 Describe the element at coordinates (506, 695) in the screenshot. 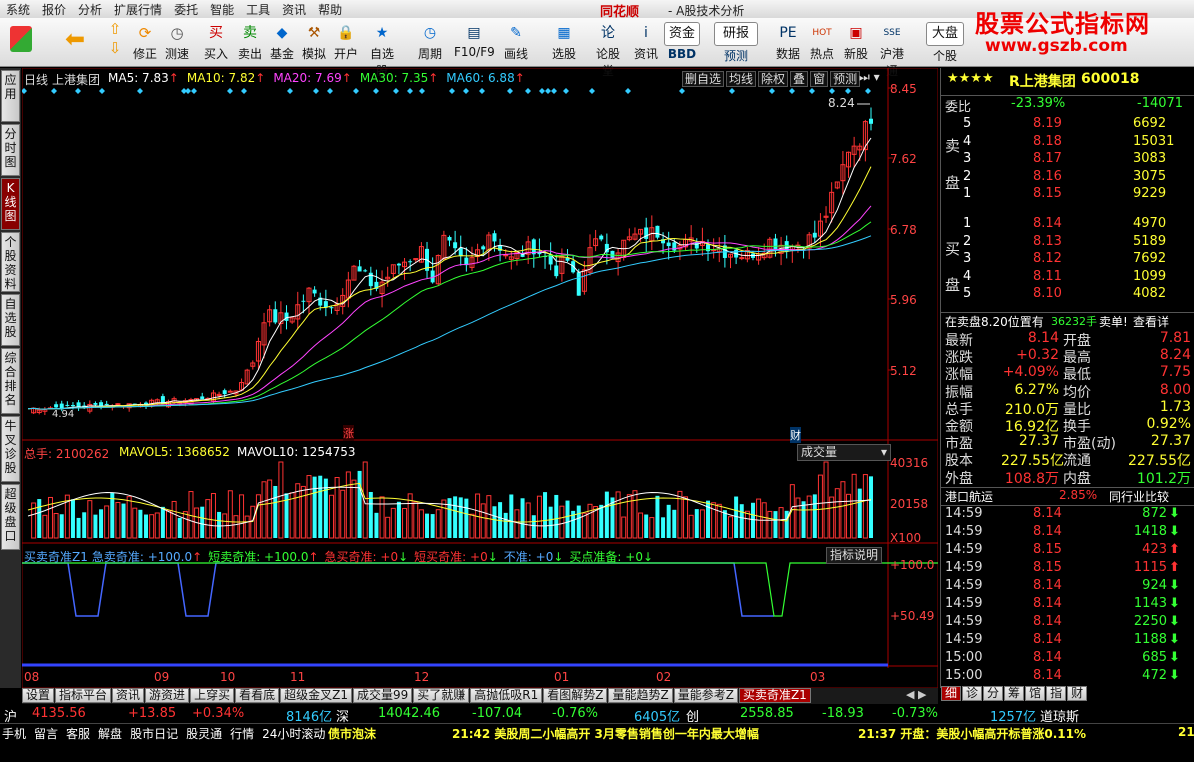

I see `formula-tab-9: 高抛低吸R1` at that location.